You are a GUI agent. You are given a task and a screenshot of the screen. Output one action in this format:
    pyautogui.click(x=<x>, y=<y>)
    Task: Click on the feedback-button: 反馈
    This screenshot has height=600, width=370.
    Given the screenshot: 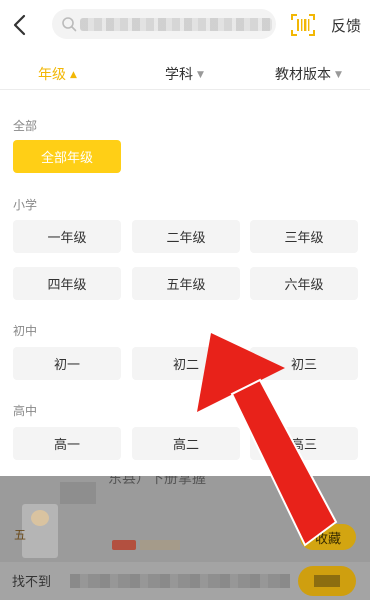 What is the action you would take?
    pyautogui.click(x=346, y=25)
    